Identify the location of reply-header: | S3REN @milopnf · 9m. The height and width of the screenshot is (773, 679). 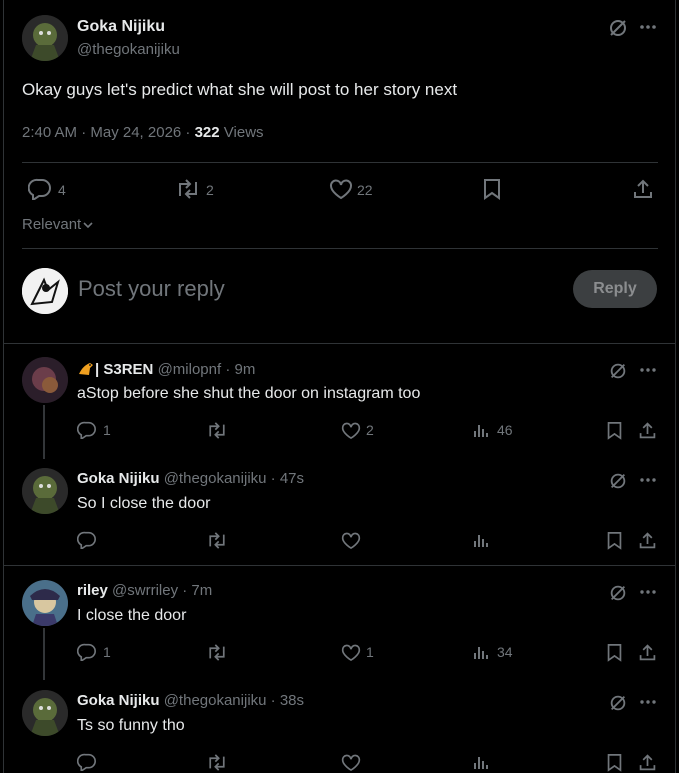
(166, 370).